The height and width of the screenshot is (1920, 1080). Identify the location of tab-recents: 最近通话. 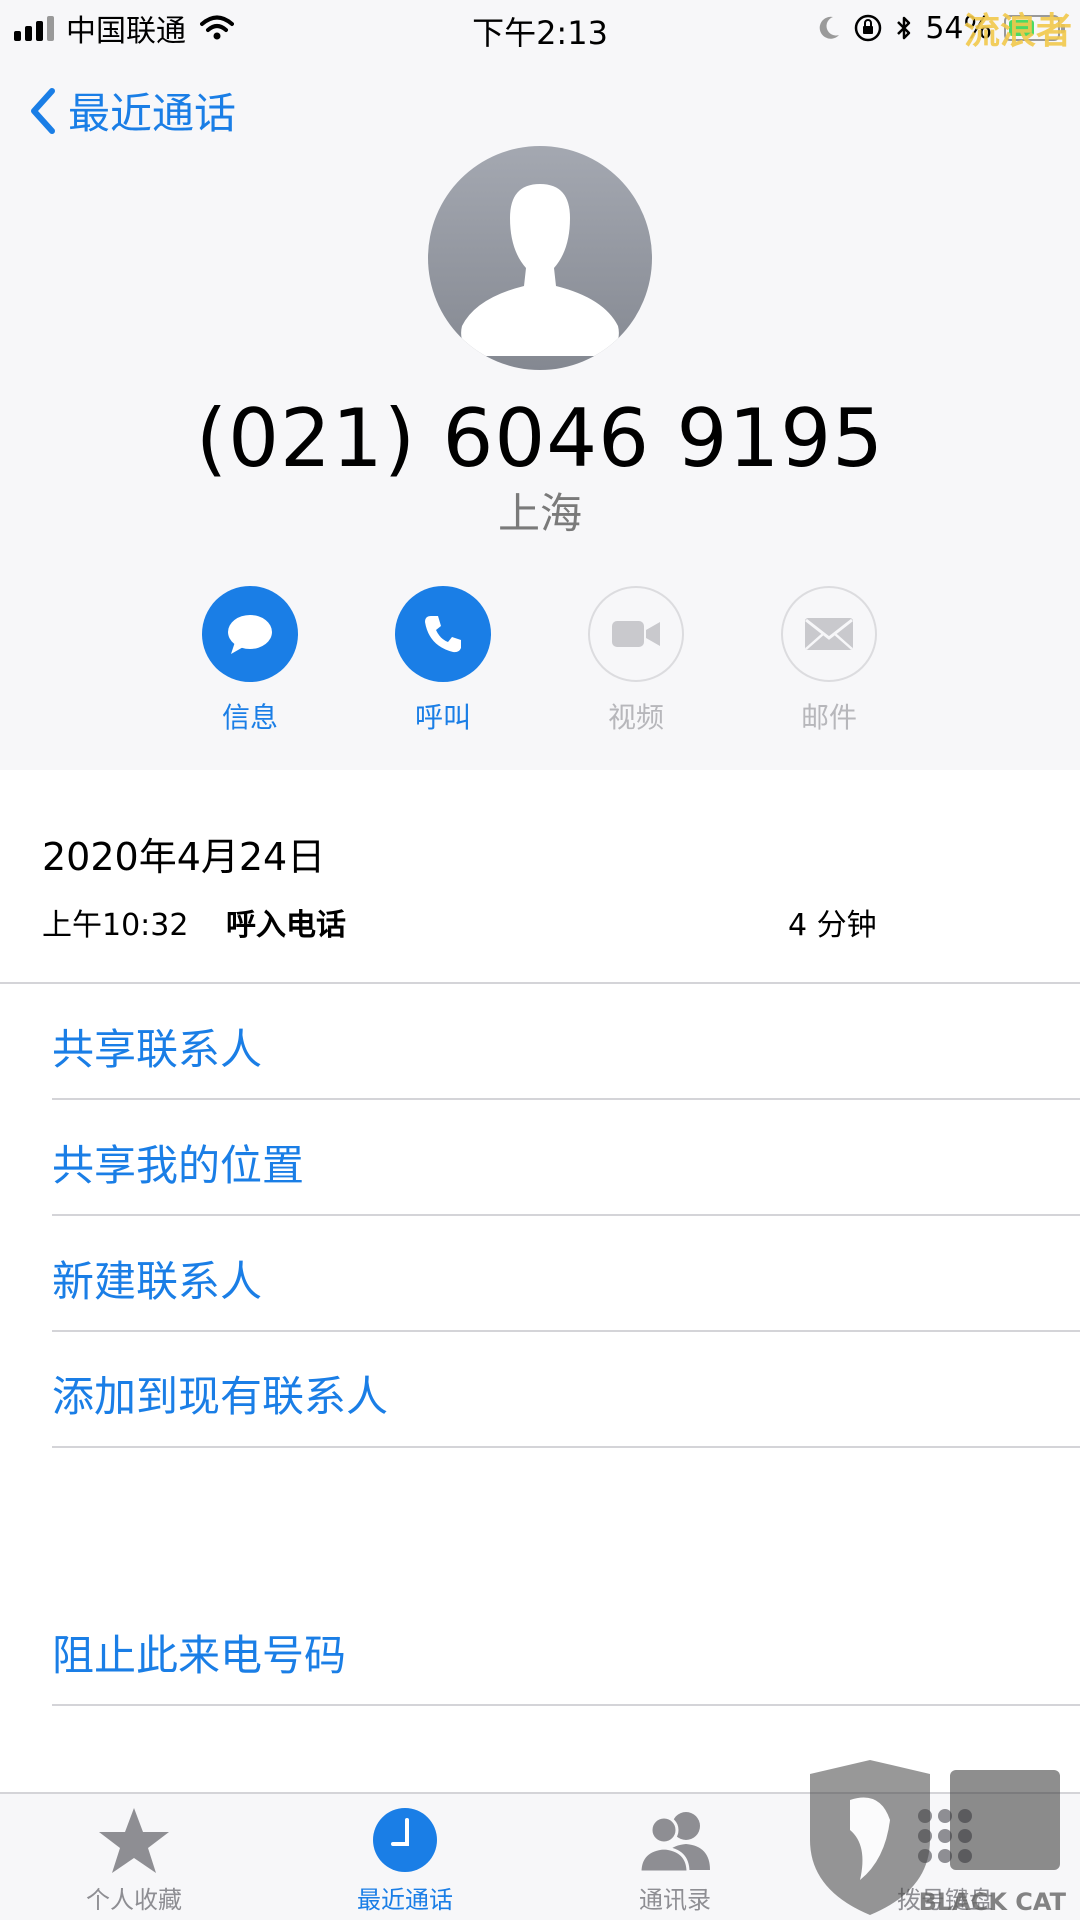
(405, 1859).